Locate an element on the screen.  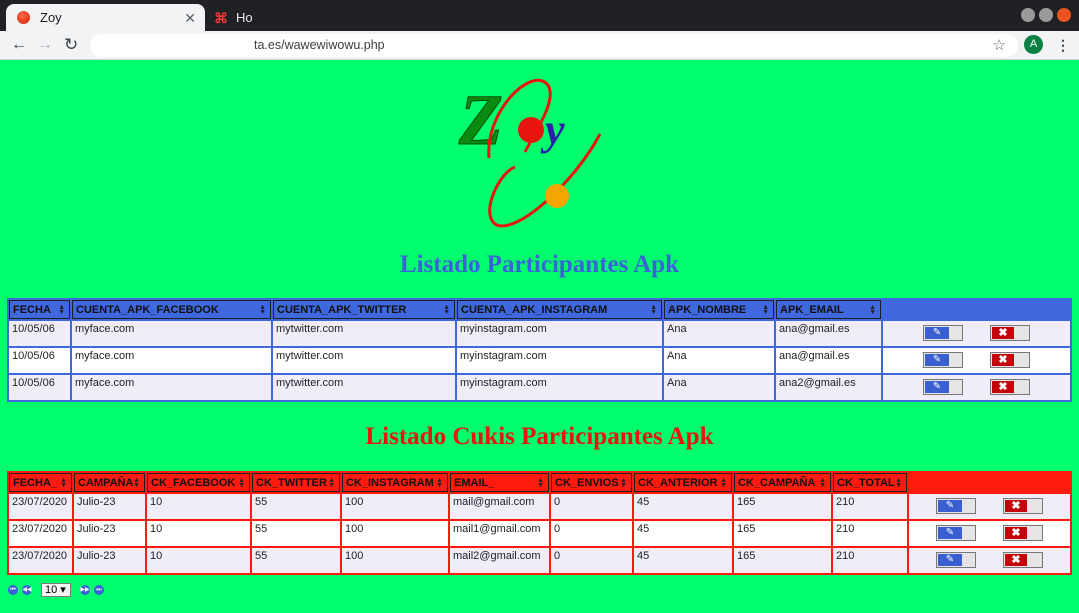
page-size-select: 10 ▾ is located at coordinates (56, 590).